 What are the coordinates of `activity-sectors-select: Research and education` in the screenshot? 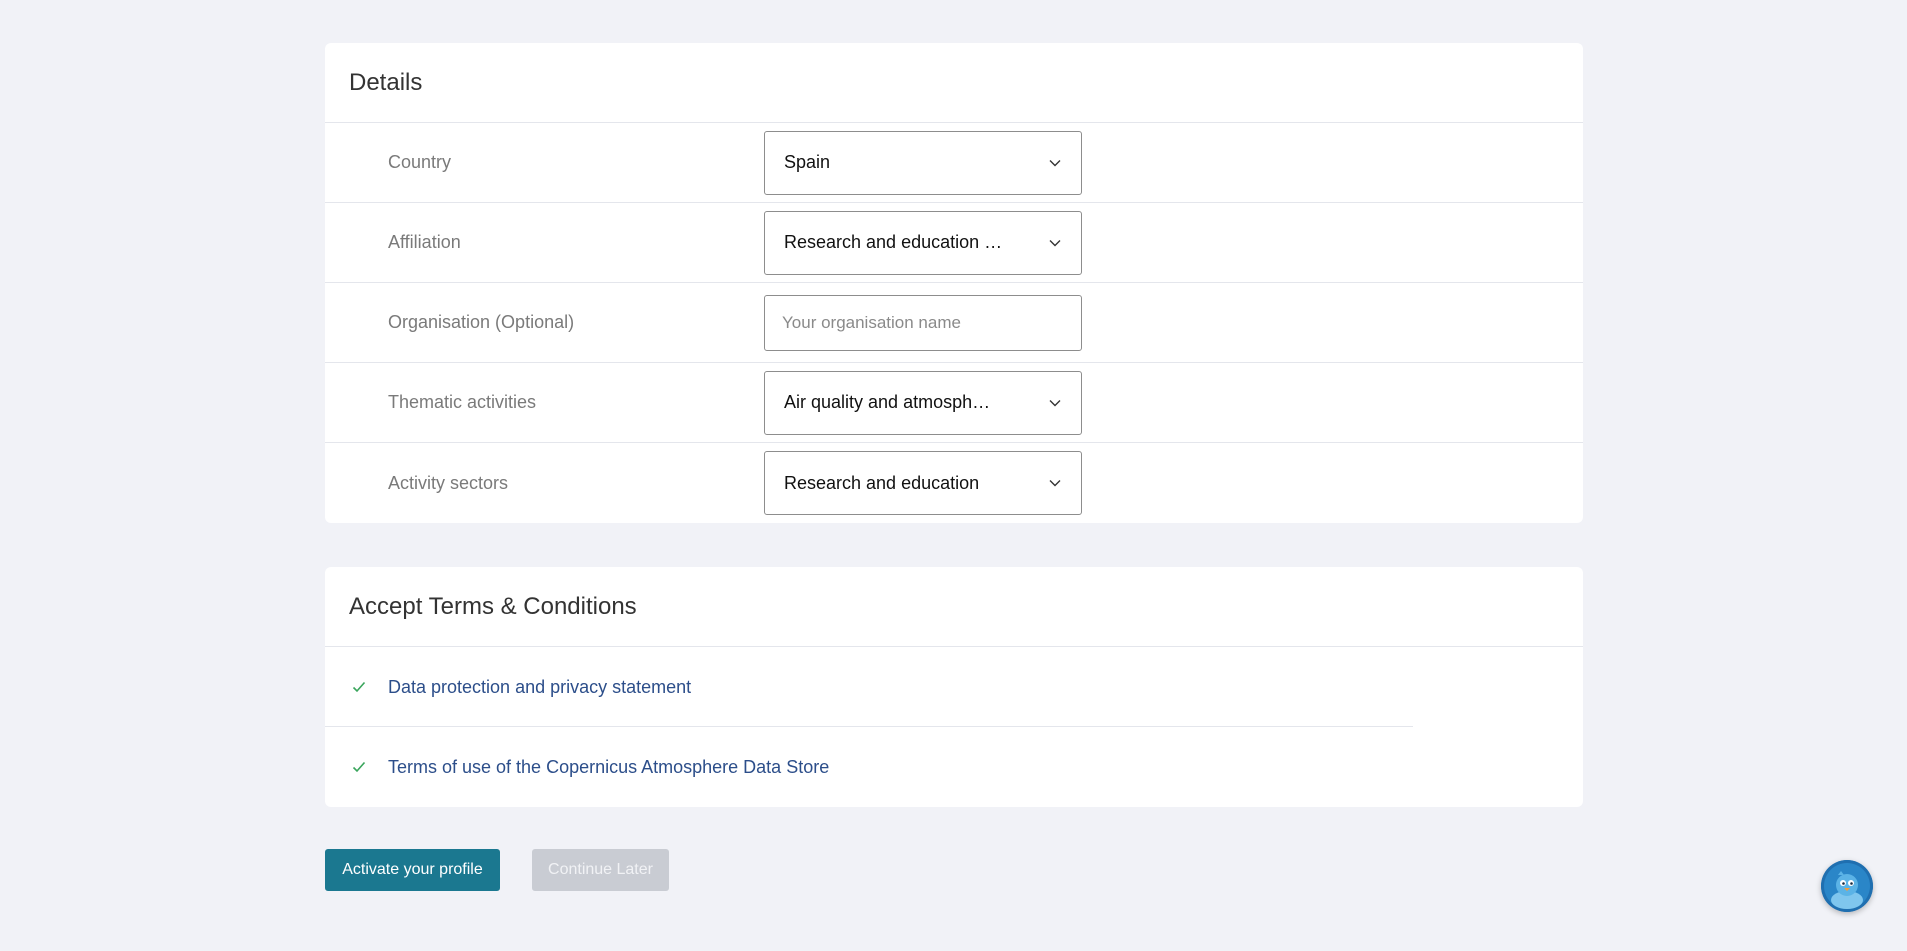 It's located at (923, 483).